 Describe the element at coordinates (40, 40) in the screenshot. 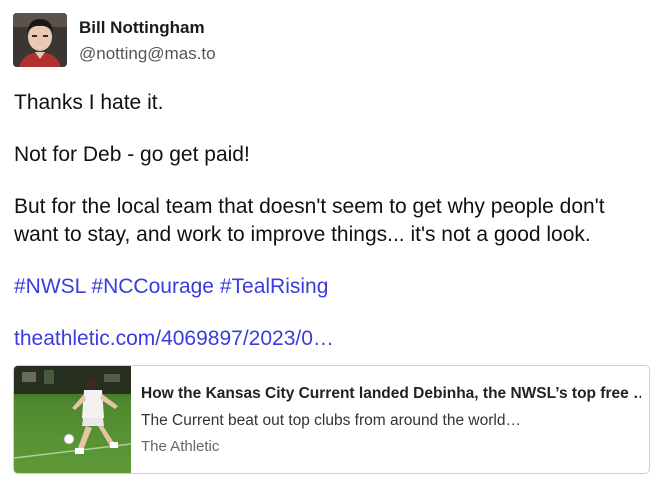

I see `avatar` at that location.